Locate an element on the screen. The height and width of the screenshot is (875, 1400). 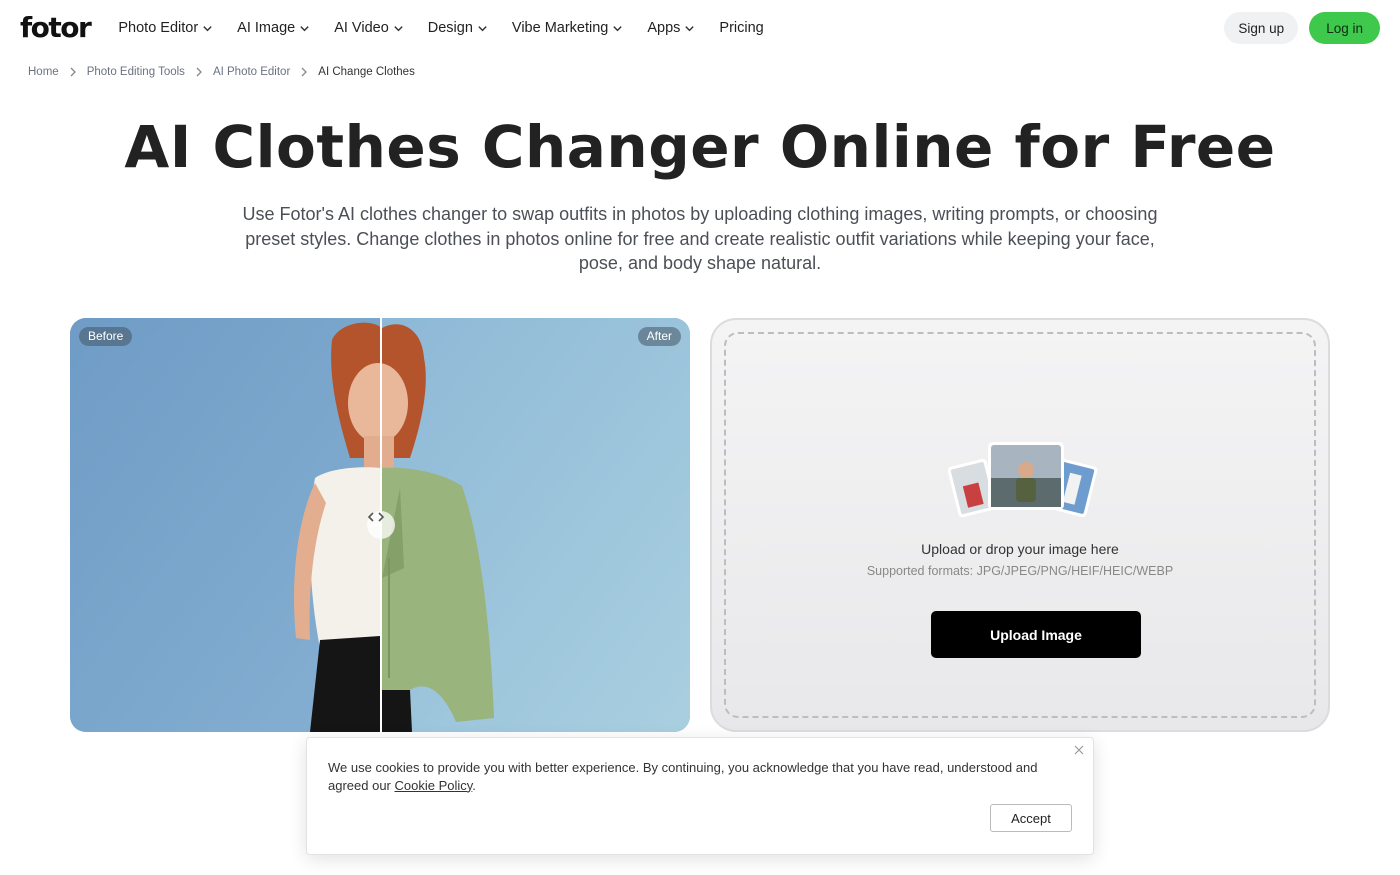
nav-pricing-label: Pricing is located at coordinates (741, 28).